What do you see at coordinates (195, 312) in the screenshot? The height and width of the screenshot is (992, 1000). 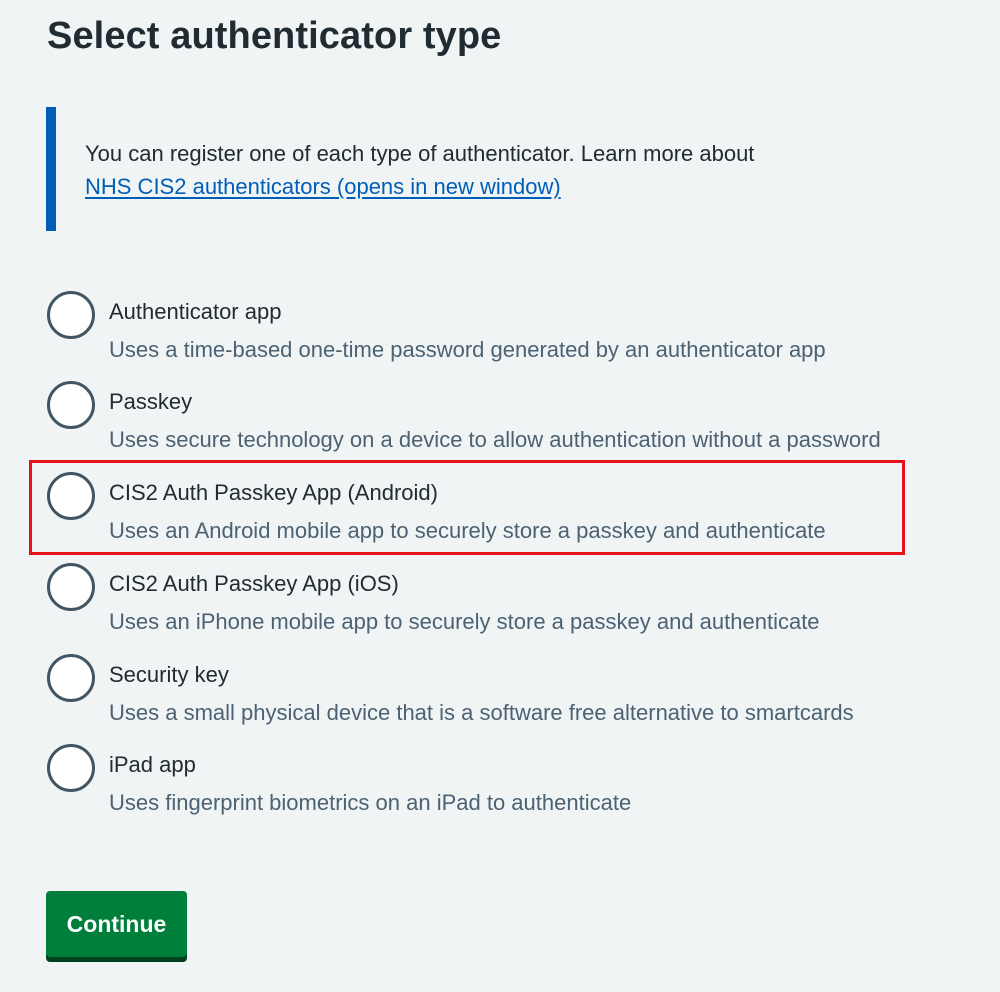 I see `radio-label: Authenticator app` at bounding box center [195, 312].